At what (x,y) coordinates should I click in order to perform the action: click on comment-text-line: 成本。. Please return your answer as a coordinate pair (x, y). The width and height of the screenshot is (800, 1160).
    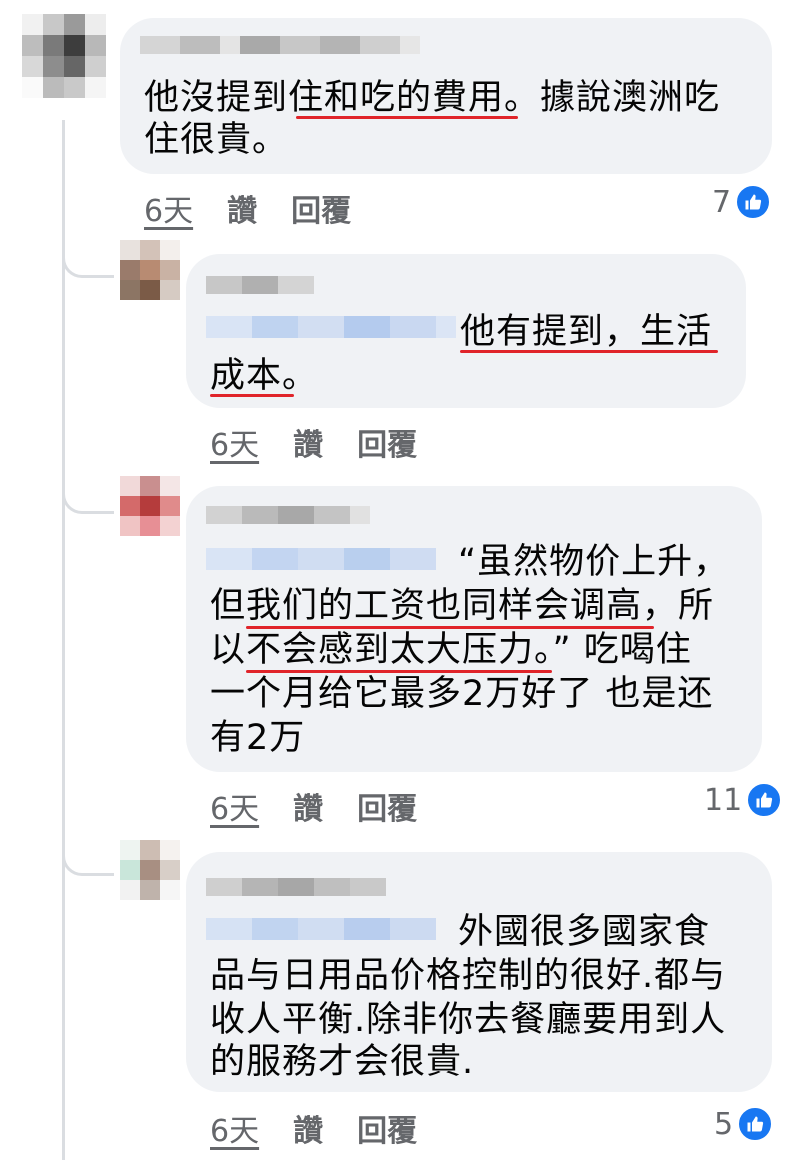
    Looking at the image, I should click on (264, 376).